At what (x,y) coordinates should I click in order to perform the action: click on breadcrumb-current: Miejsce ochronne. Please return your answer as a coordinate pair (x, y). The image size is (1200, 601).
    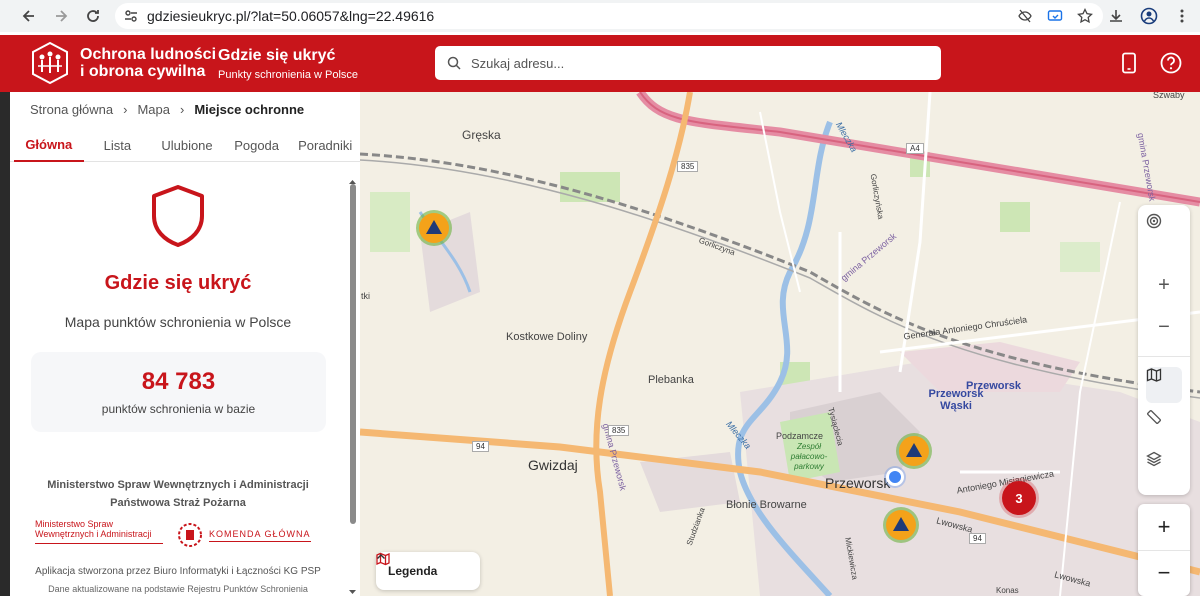
    Looking at the image, I should click on (249, 109).